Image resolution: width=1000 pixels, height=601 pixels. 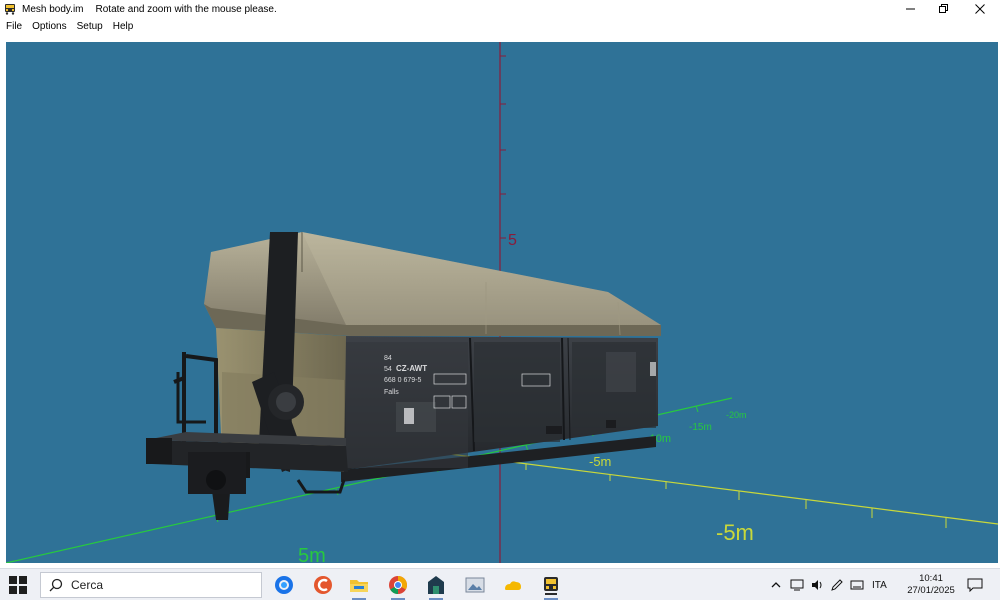 I want to click on wagon-mark-line1: 84, so click(x=388, y=358).